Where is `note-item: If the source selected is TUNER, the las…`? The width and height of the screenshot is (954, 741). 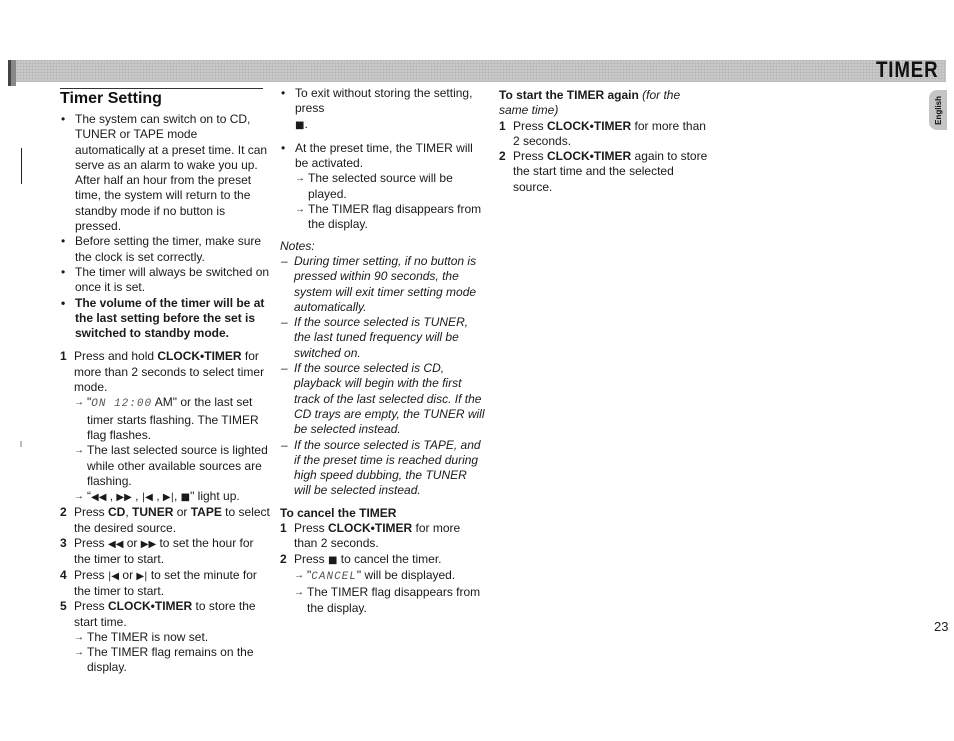
note-item: If the source selected is TUNER, the las… is located at coordinates (382, 338).